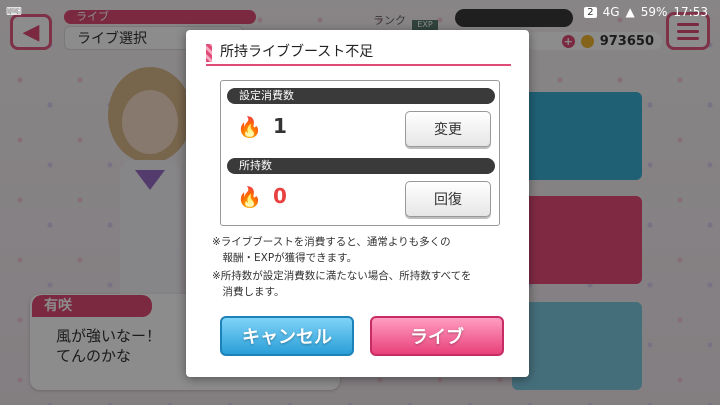  Describe the element at coordinates (361, 96) in the screenshot. I see `set-cost-label: 設定消費数` at that location.